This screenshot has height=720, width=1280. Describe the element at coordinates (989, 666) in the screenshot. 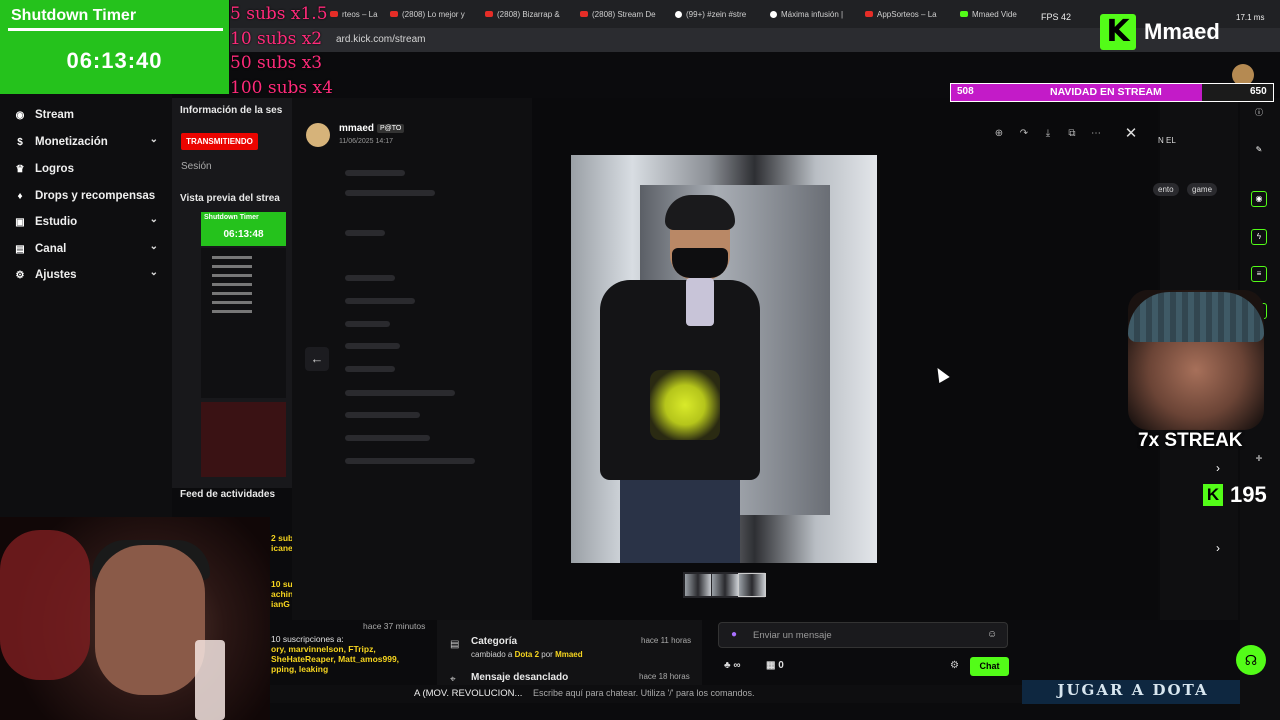

I see `send-chat-button: Chat` at that location.